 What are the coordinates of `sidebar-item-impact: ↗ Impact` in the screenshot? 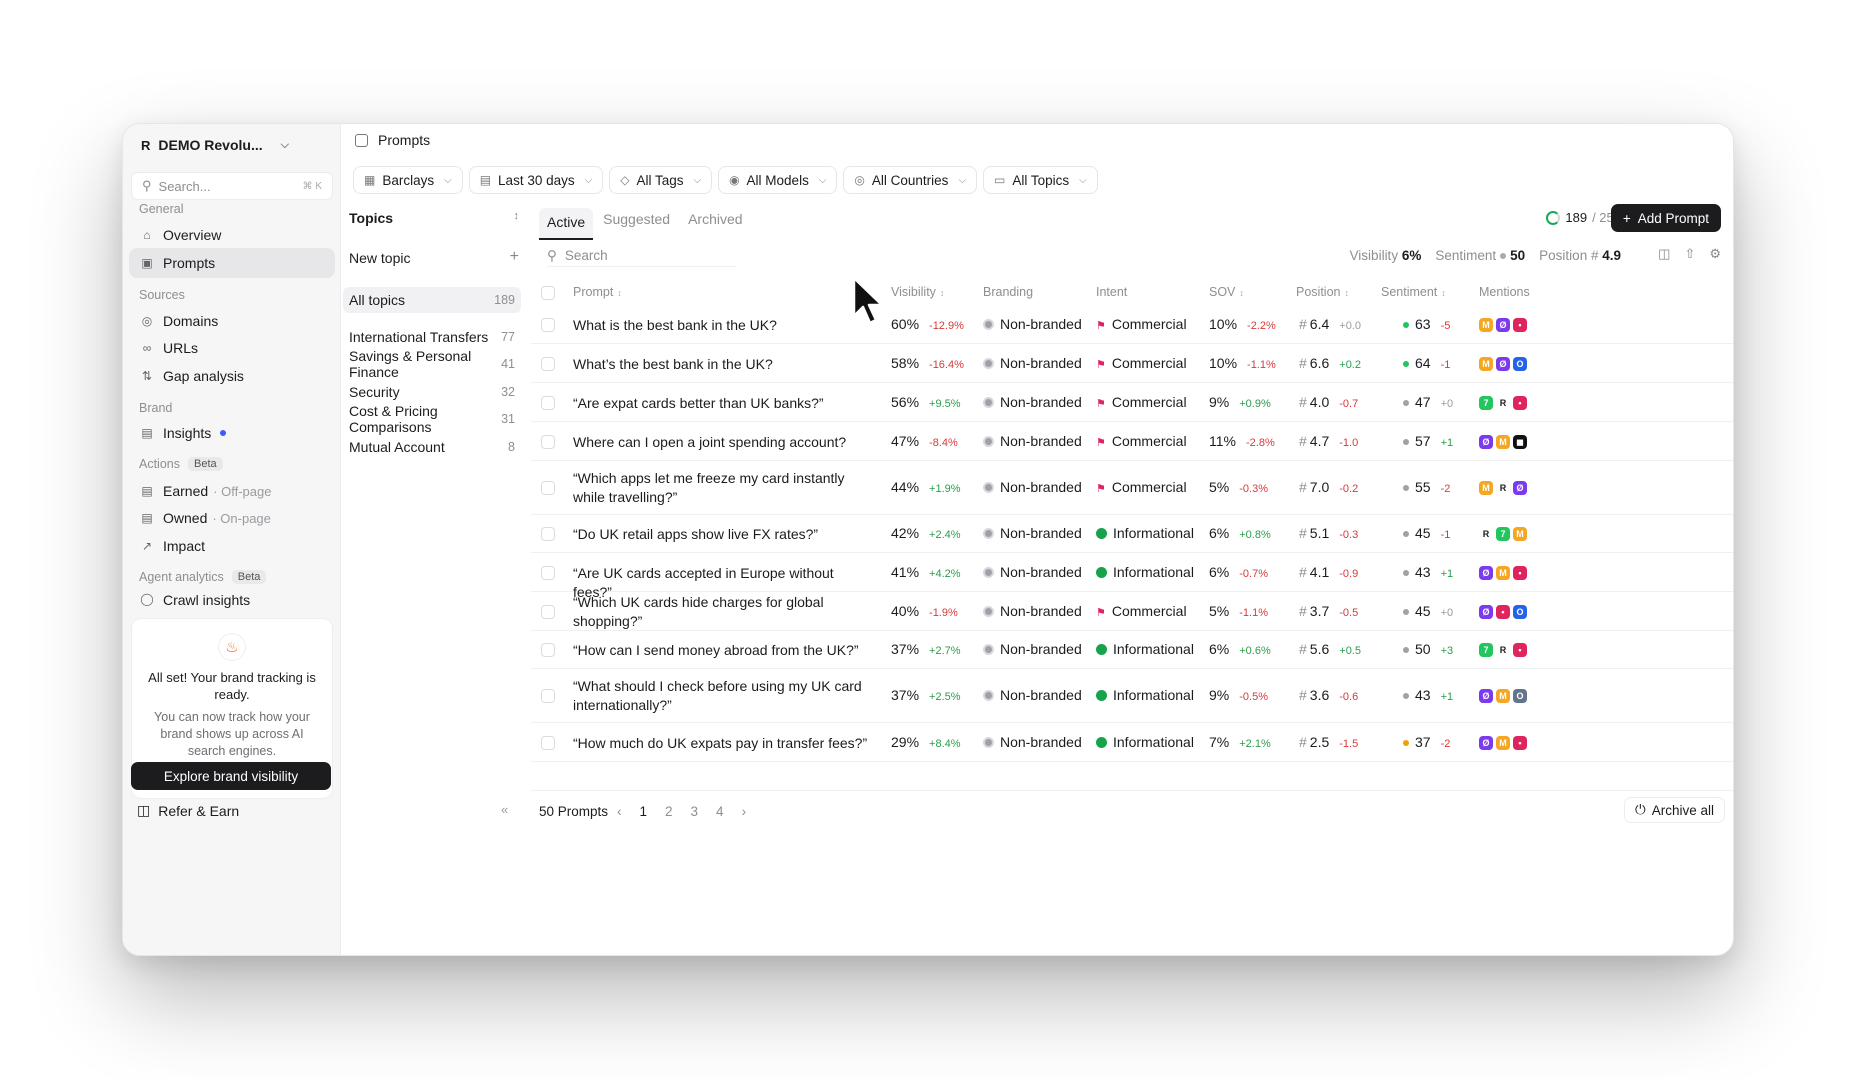 It's located at (232, 546).